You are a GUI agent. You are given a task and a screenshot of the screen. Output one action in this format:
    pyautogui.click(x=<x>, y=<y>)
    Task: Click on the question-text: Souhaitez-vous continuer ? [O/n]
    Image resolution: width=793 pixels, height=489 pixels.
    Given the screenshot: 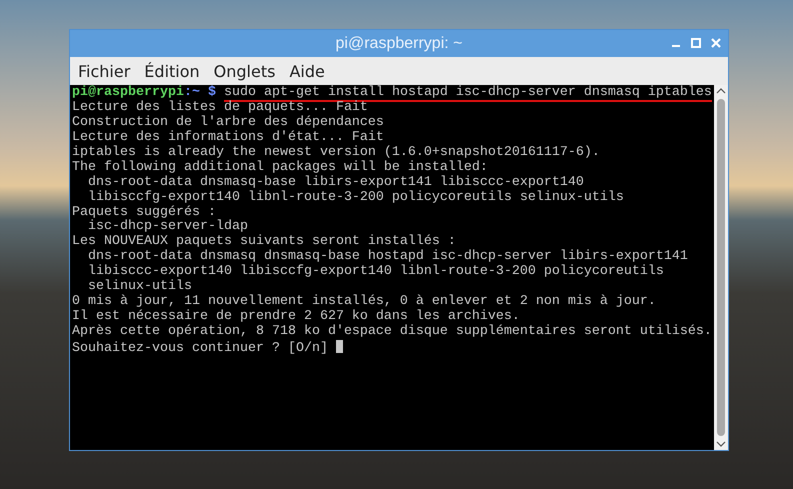 What is the action you would take?
    pyautogui.click(x=200, y=348)
    